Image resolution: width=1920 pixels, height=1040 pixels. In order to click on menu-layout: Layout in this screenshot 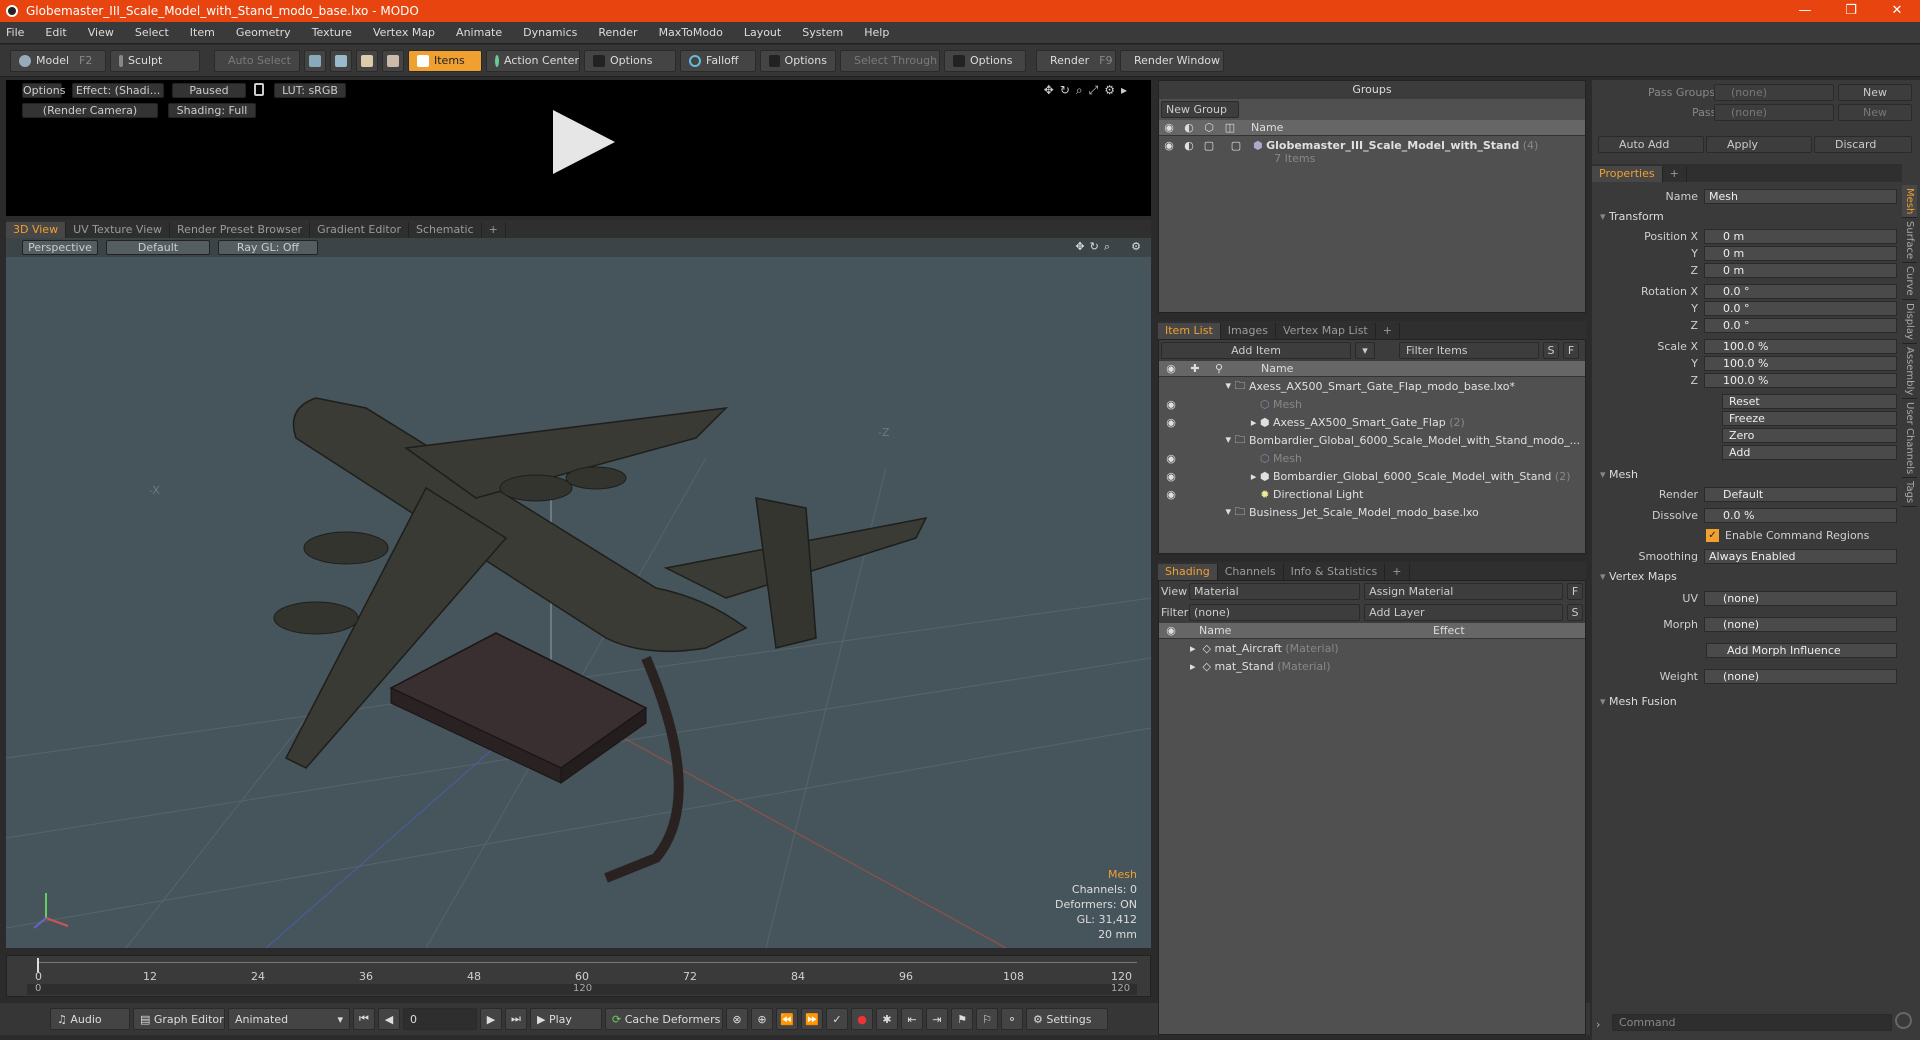, I will do `click(762, 32)`.